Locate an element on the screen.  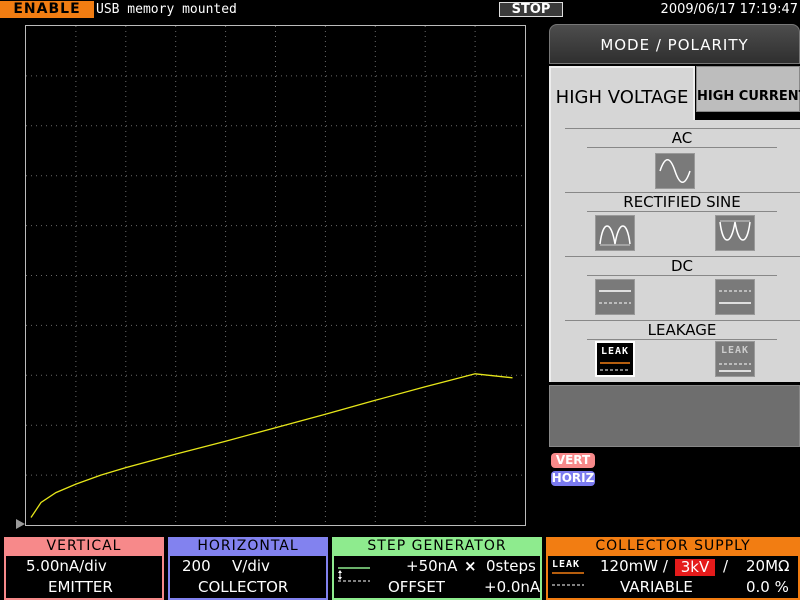
rectified-sine-title: RECTIFIED SINE is located at coordinates (682, 202).